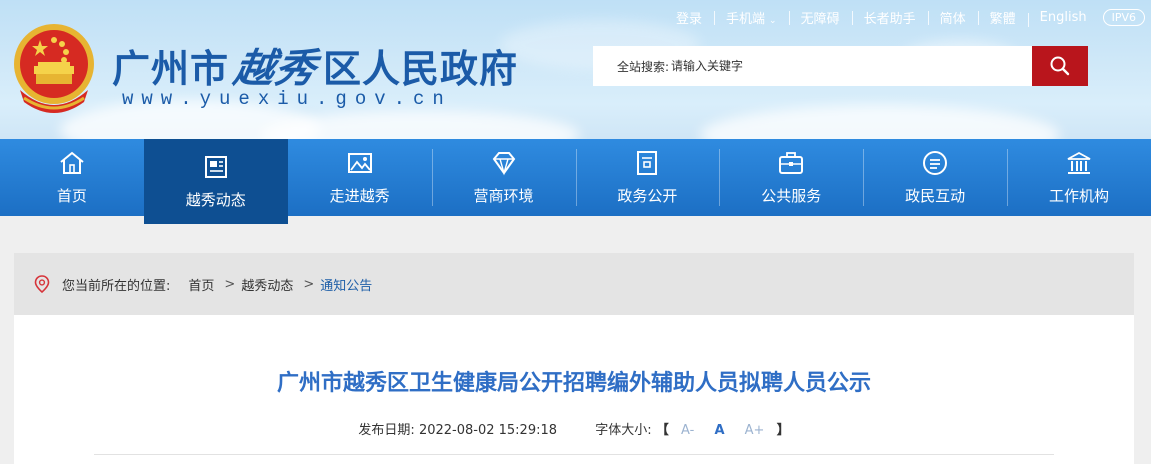  I want to click on nav-about: 走进越秀, so click(360, 177).